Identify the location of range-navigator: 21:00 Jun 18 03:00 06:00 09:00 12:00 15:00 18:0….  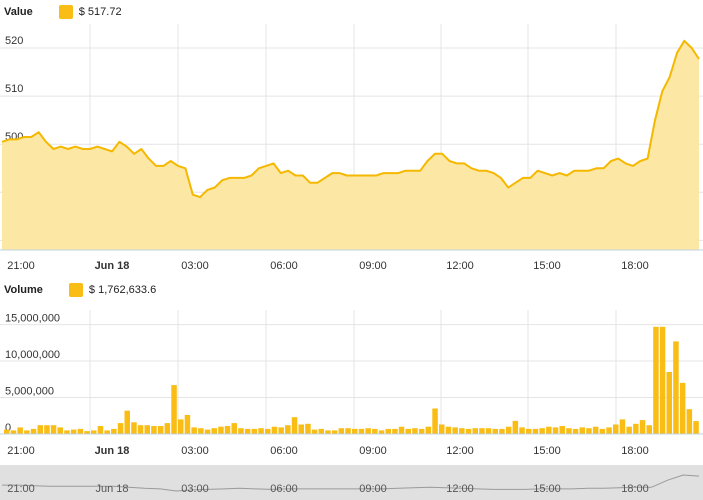
(351, 482).